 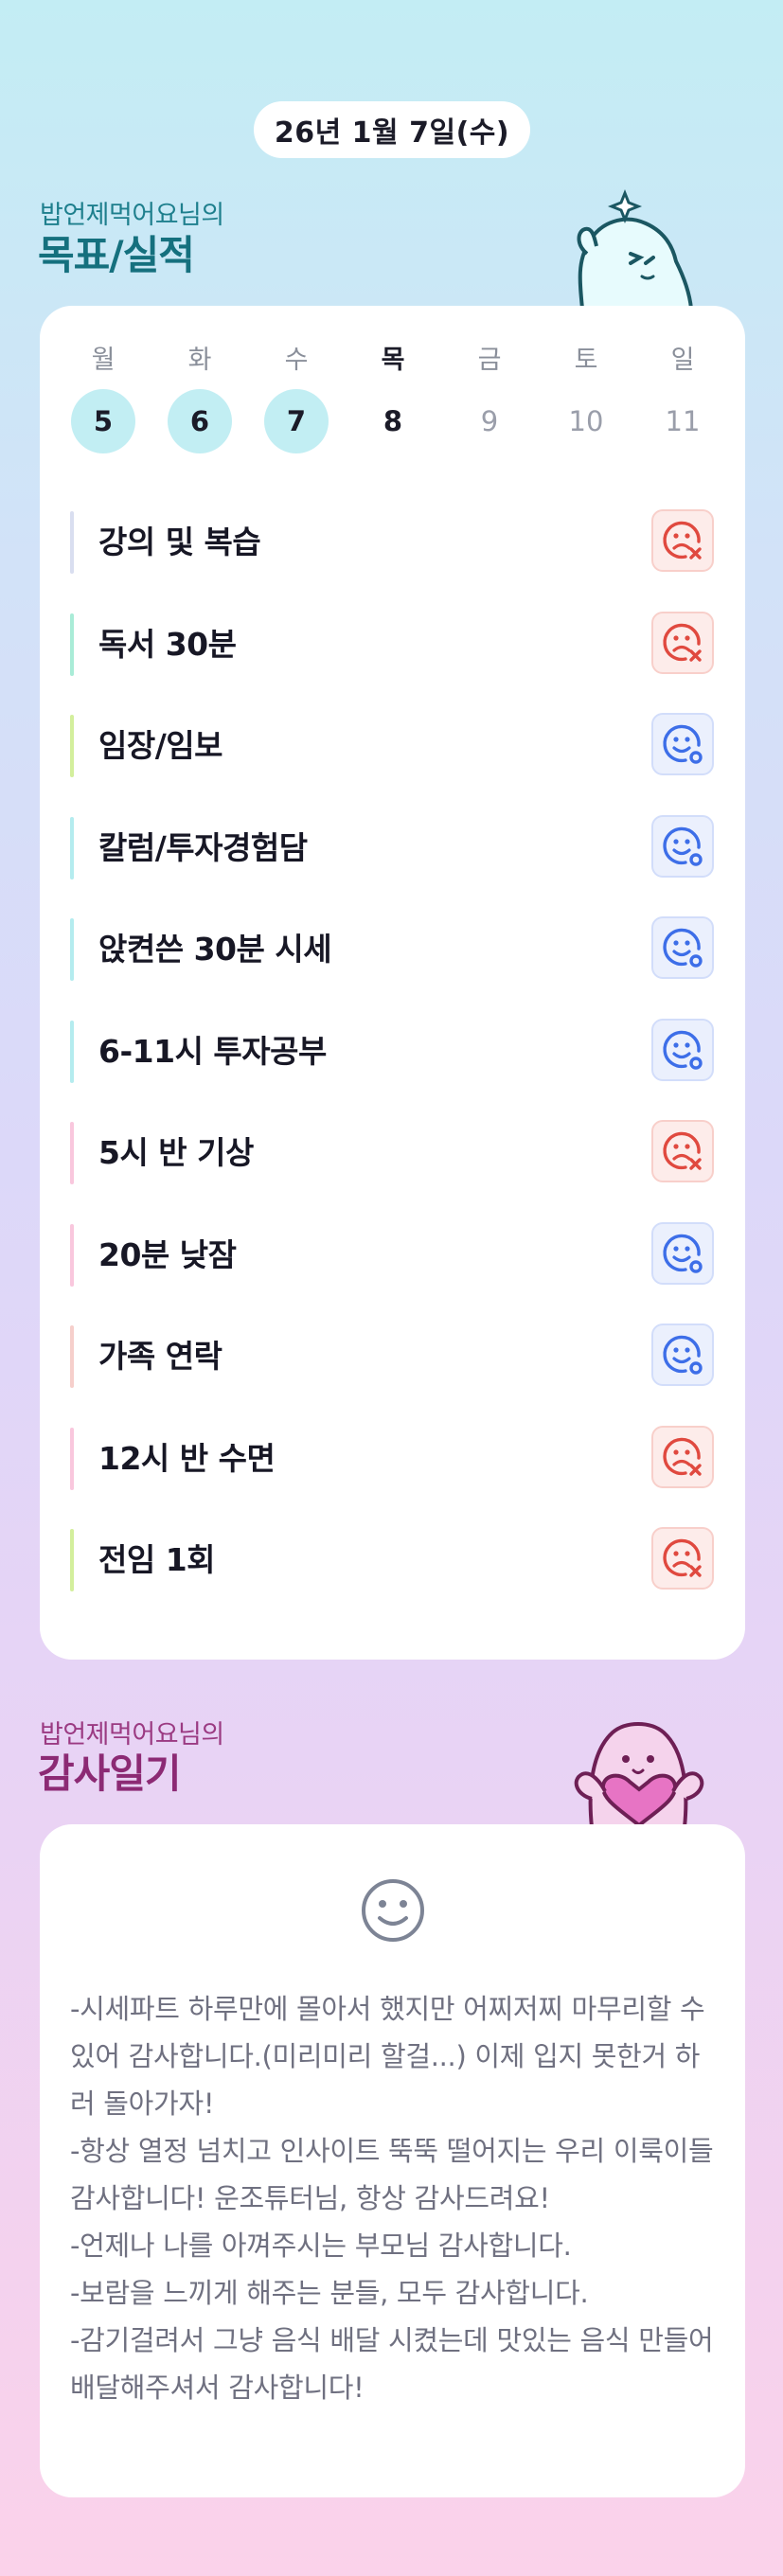 What do you see at coordinates (393, 1911) in the screenshot?
I see `smile-face-icon` at bounding box center [393, 1911].